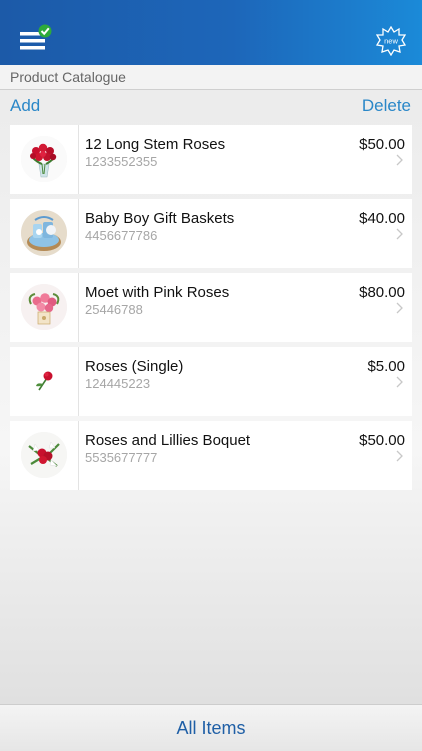 This screenshot has height=751, width=422. What do you see at coordinates (211, 233) in the screenshot?
I see `list-item: Baby Boy Gift Baskets 4456677786 $40.00` at bounding box center [211, 233].